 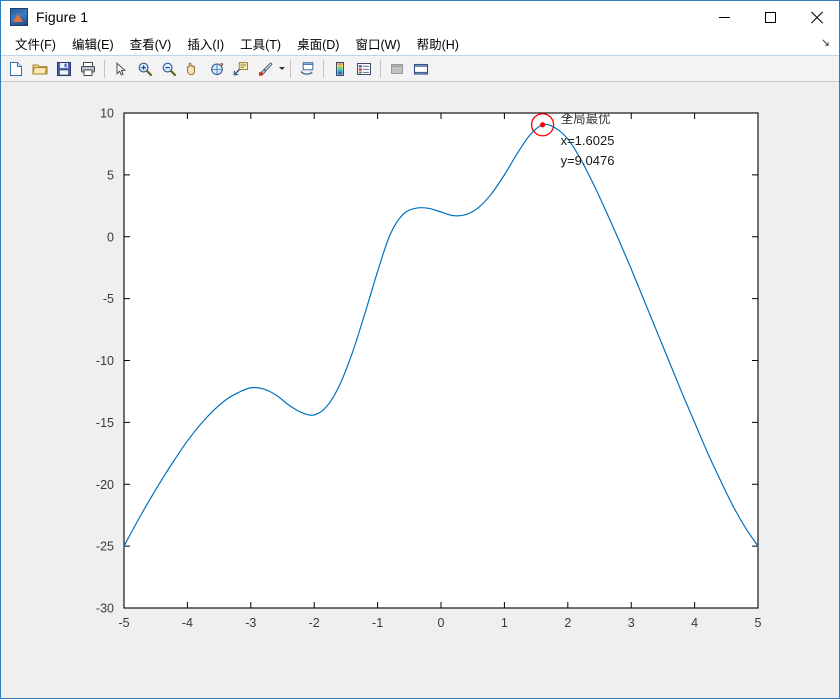 I want to click on link-plot-icon, so click(x=307, y=69).